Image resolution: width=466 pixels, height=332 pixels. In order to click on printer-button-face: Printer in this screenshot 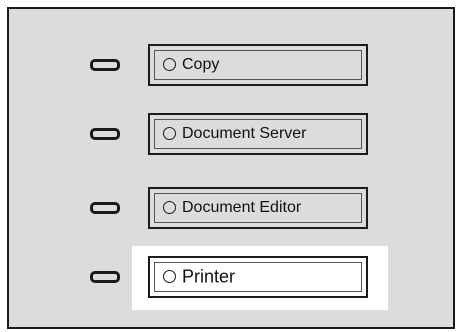, I will do `click(258, 277)`.